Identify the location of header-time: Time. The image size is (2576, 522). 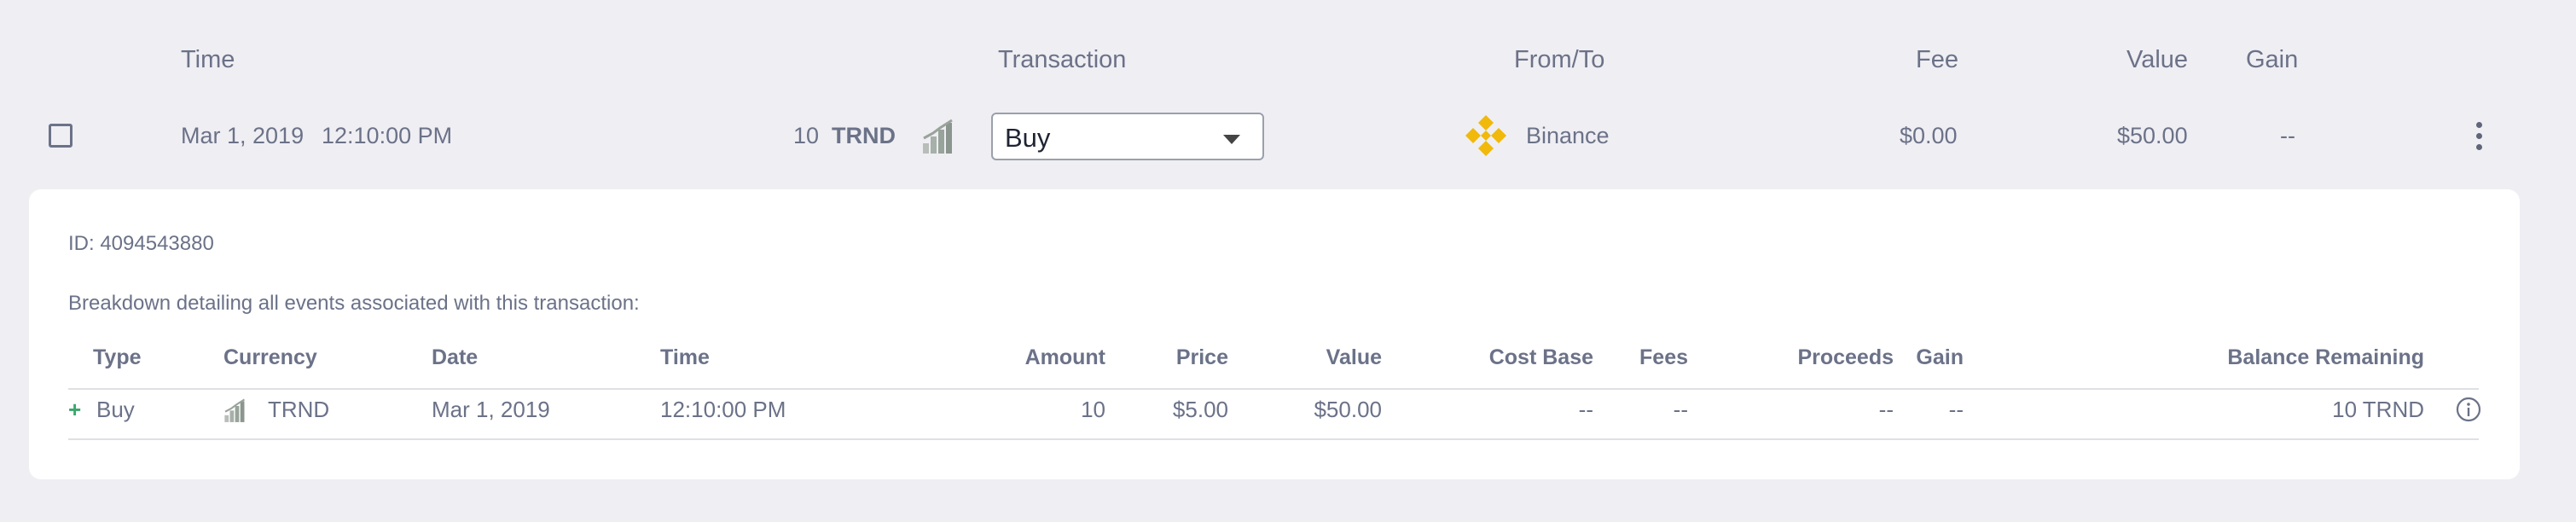
(208, 59).